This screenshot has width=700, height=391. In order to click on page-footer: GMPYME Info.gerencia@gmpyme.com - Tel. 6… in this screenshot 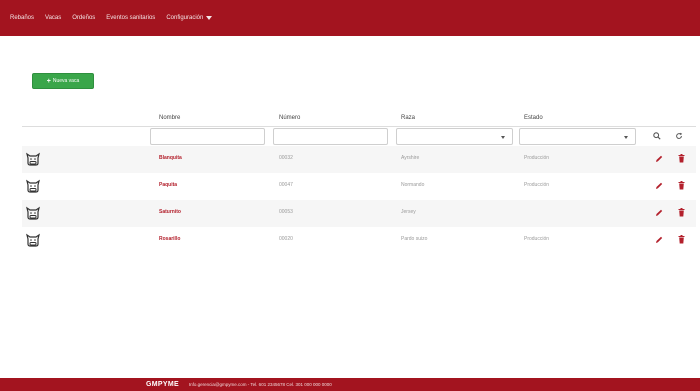, I will do `click(350, 384)`.